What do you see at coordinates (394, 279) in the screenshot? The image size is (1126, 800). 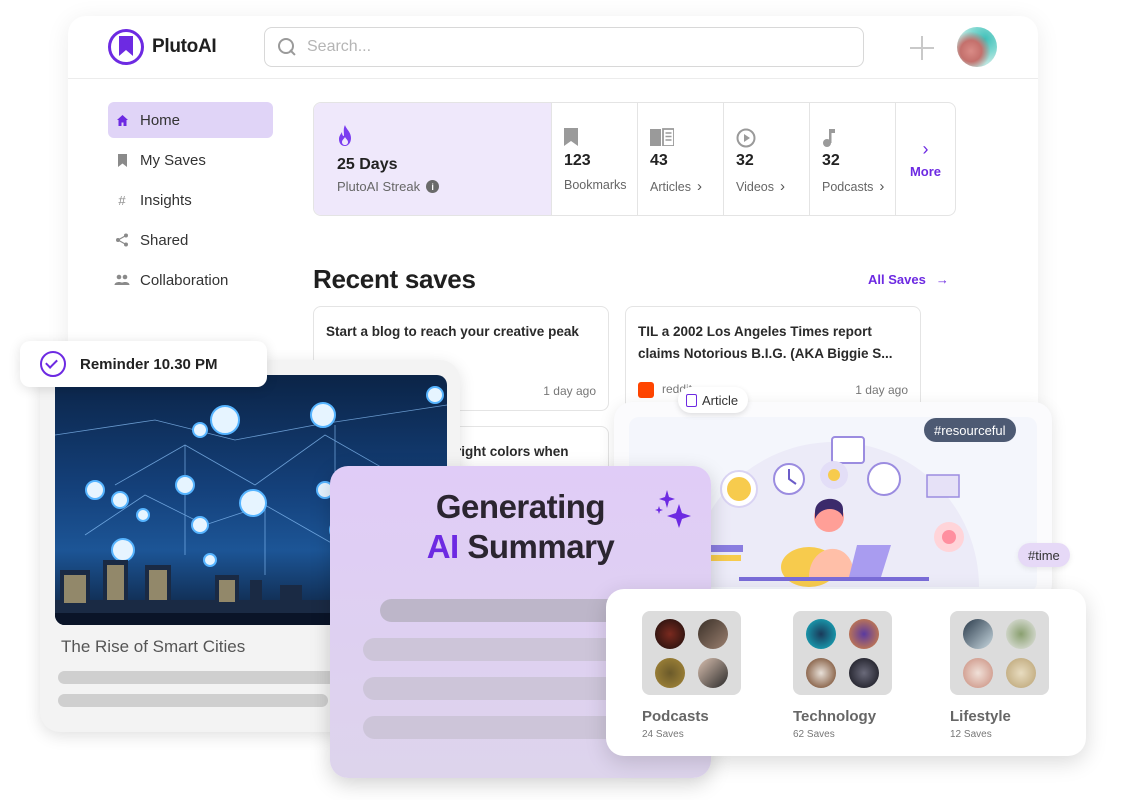 I see `section-title: Recent saves` at bounding box center [394, 279].